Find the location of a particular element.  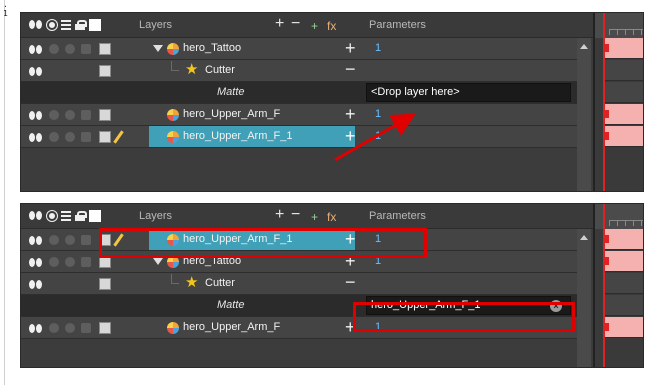

parameters-title: Parameters is located at coordinates (397, 216).